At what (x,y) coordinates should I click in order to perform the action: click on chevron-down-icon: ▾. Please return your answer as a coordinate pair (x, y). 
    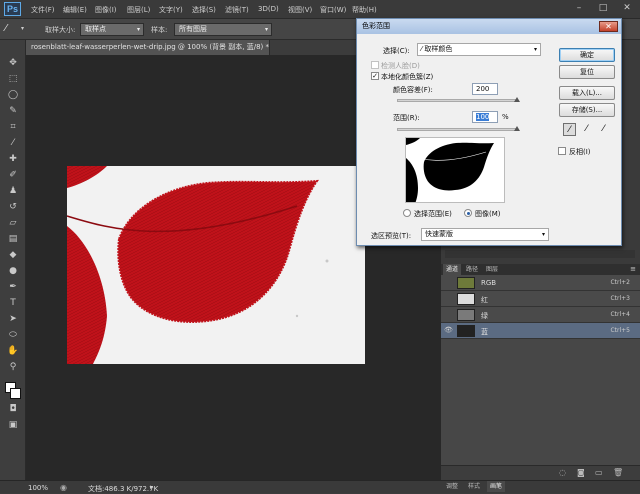
    Looking at the image, I should click on (138, 29).